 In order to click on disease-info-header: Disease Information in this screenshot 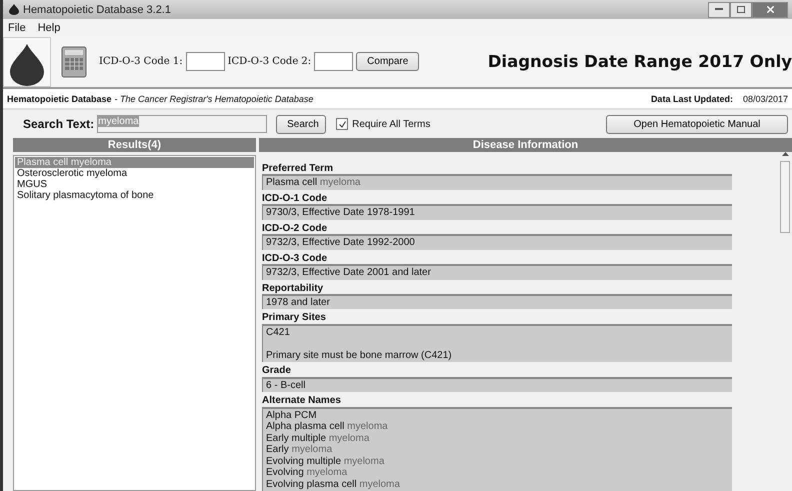, I will do `click(525, 145)`.